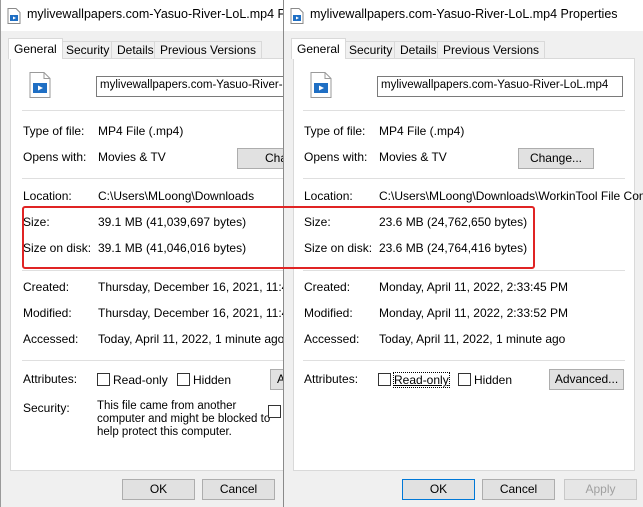 Image resolution: width=643 pixels, height=507 pixels. Describe the element at coordinates (453, 248) in the screenshot. I see `size-on-disk-value: 23.6 MB (24,764,416 bytes)` at that location.